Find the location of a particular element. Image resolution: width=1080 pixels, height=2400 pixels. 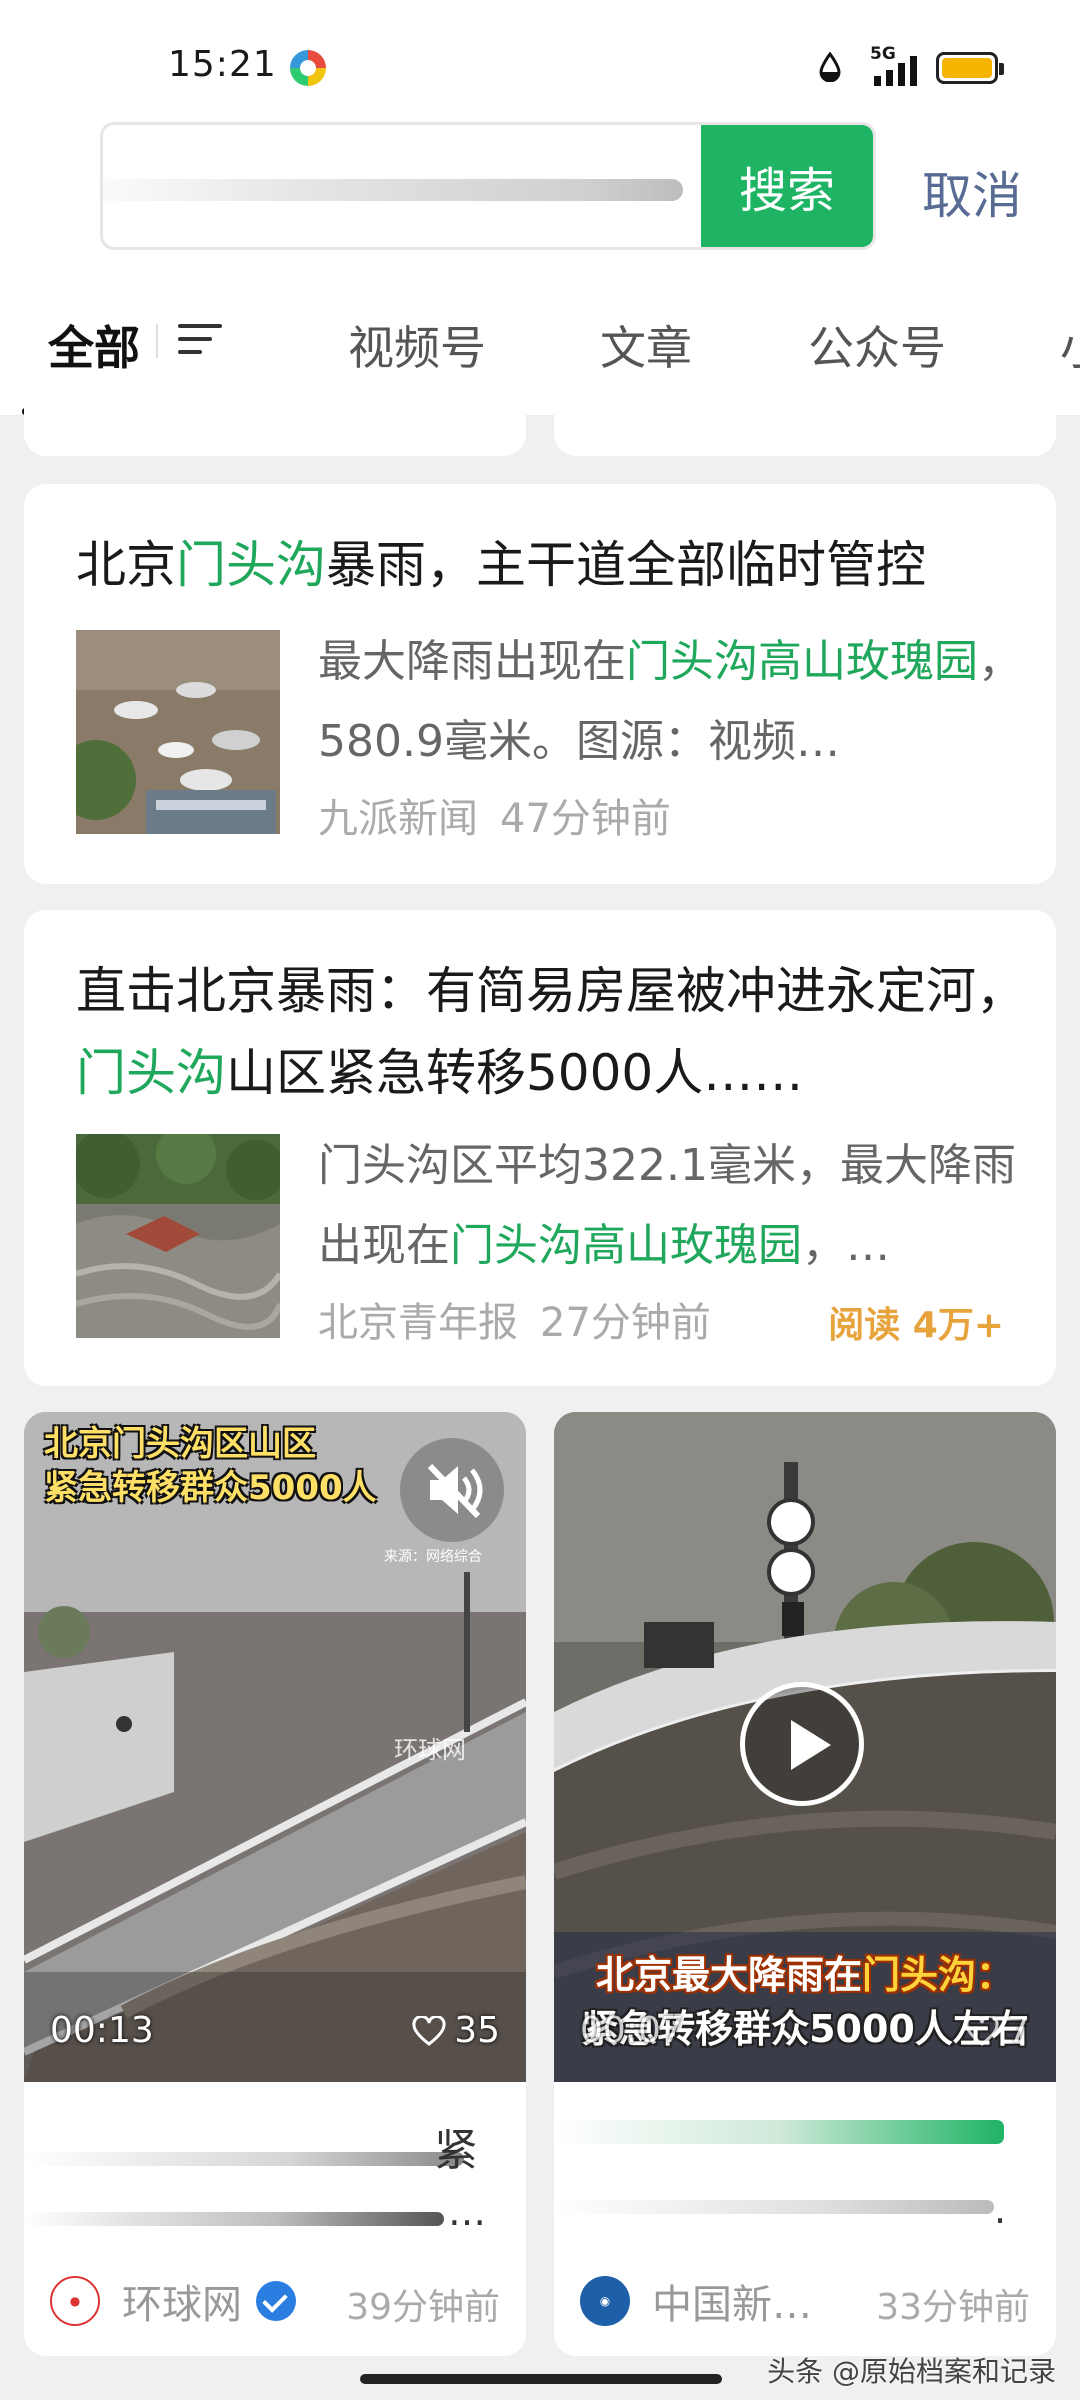

article-title: 北京门头沟暴雨，主干道全部临时管控 is located at coordinates (501, 565).